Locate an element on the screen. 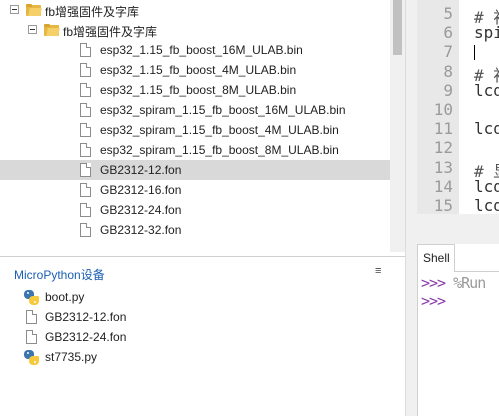 The image size is (499, 416). device-file-label: st7735.py is located at coordinates (71, 357).